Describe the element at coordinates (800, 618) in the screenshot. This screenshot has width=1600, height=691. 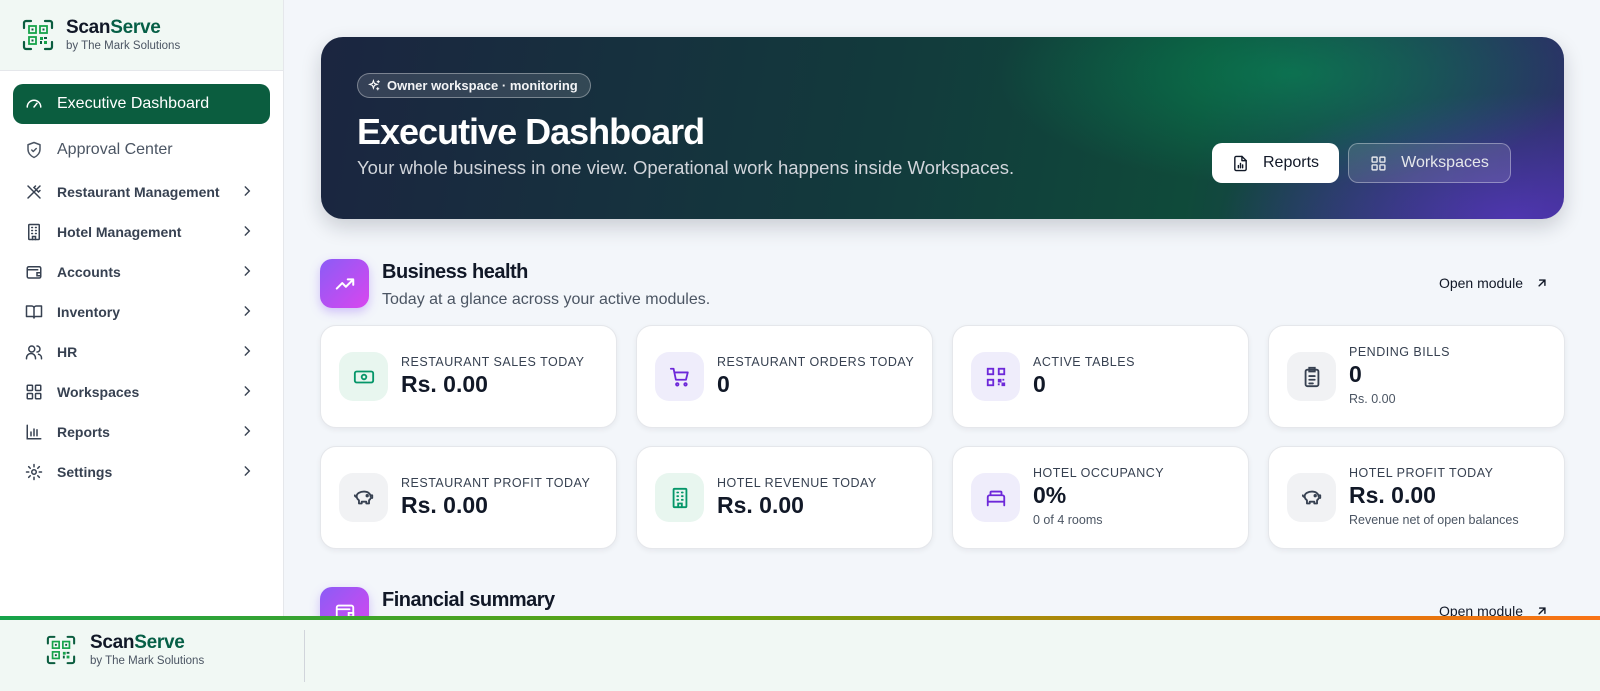
I see `footer-accent-bar` at that location.